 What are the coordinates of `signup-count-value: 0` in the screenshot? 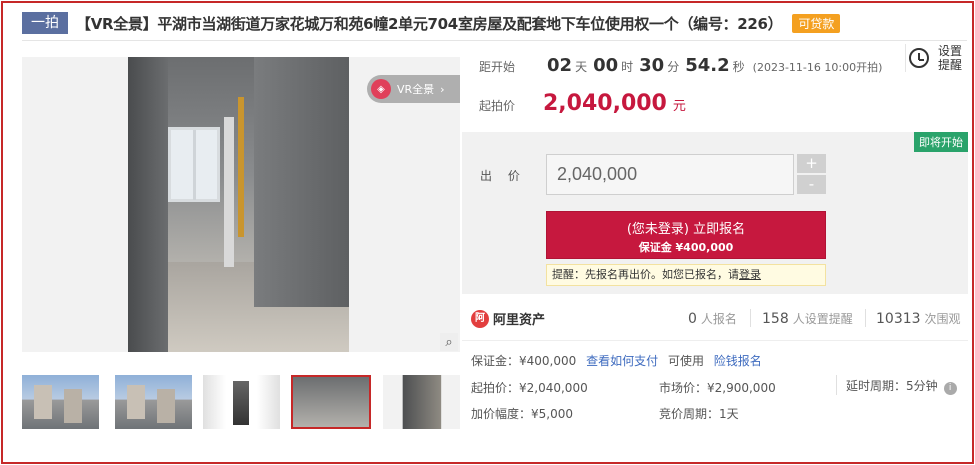 It's located at (692, 319).